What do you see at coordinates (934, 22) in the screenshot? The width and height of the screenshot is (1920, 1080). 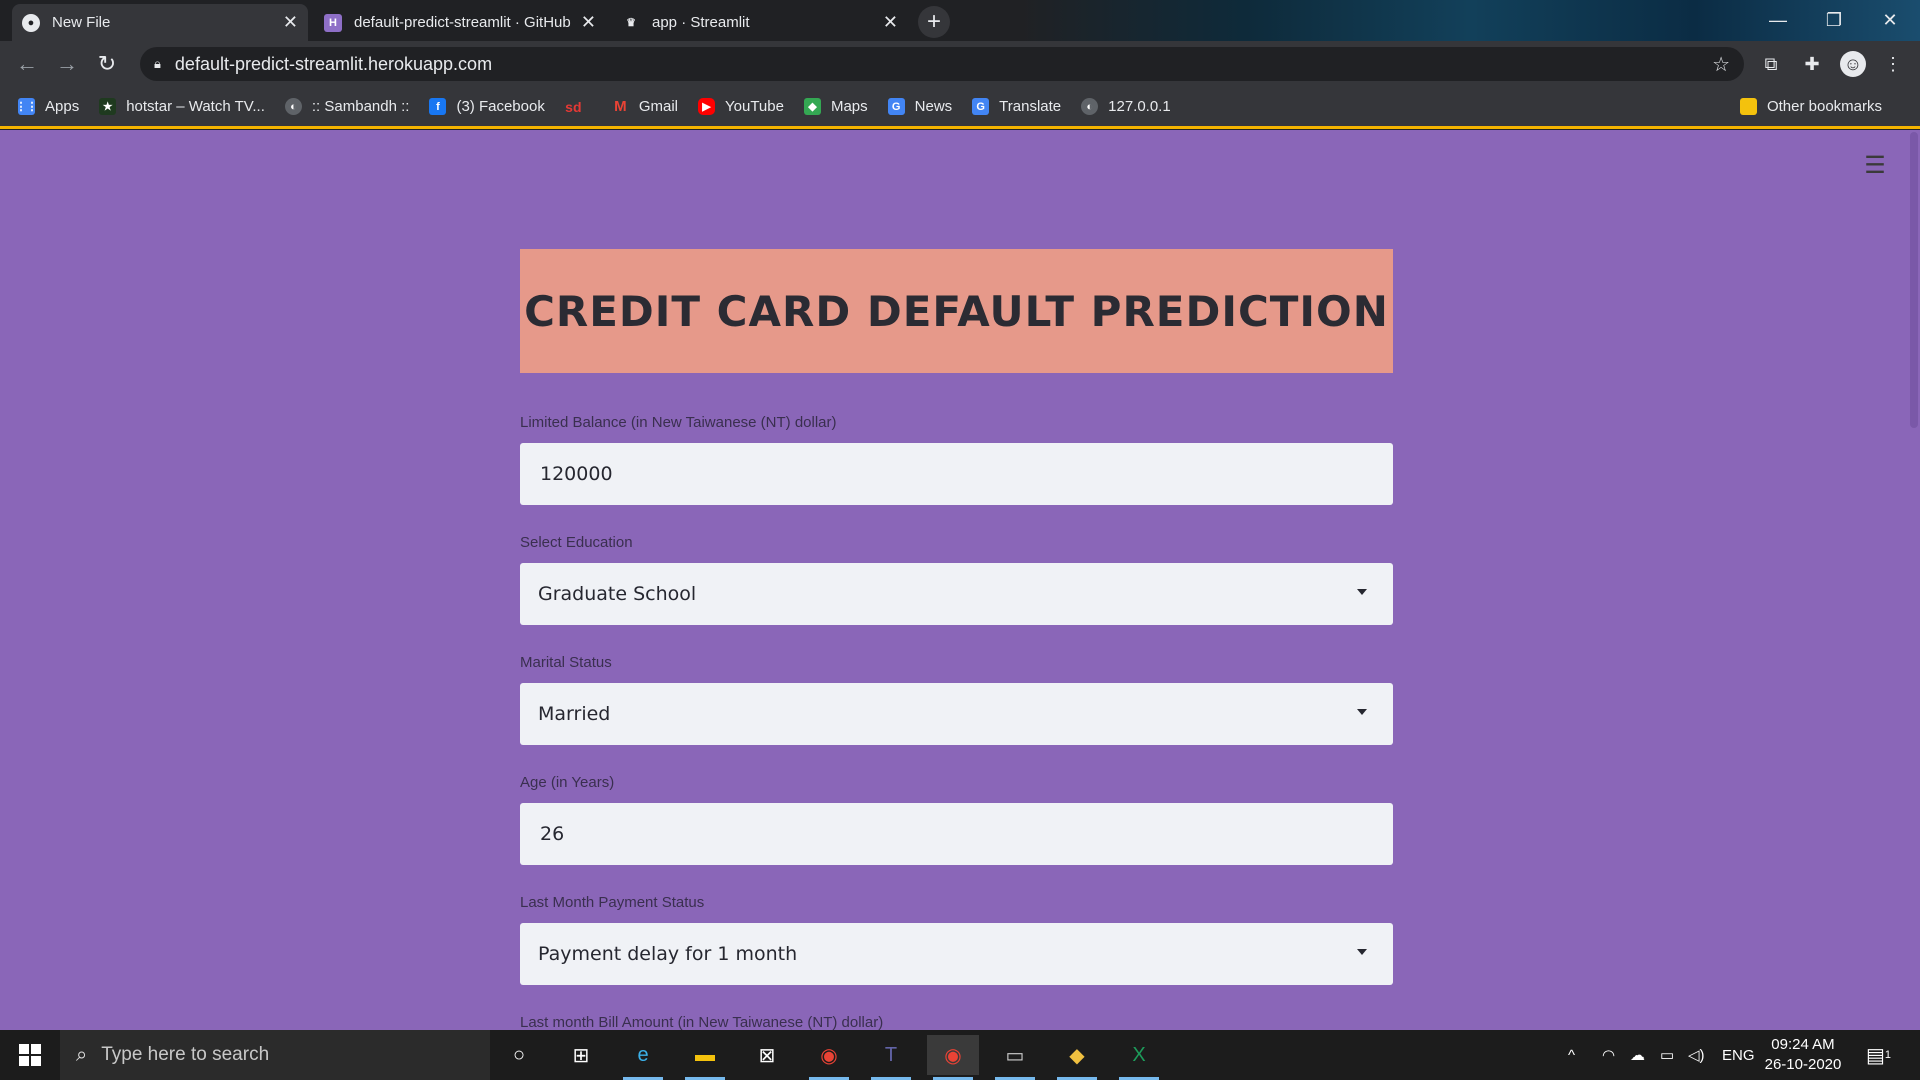 I see `new-tab-button: +` at bounding box center [934, 22].